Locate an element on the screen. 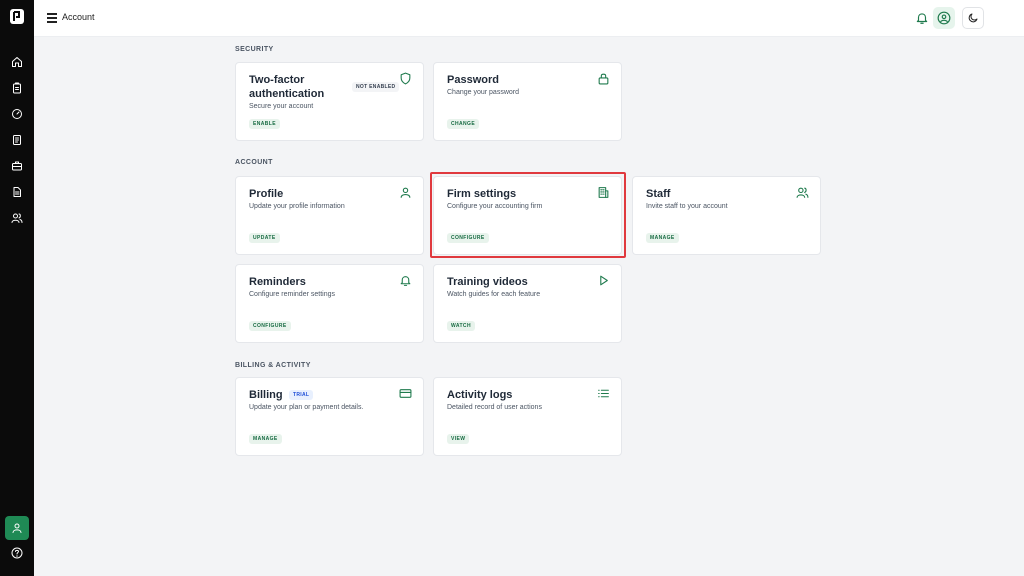 The width and height of the screenshot is (1024, 576). card-description: Secure your account is located at coordinates (281, 106).